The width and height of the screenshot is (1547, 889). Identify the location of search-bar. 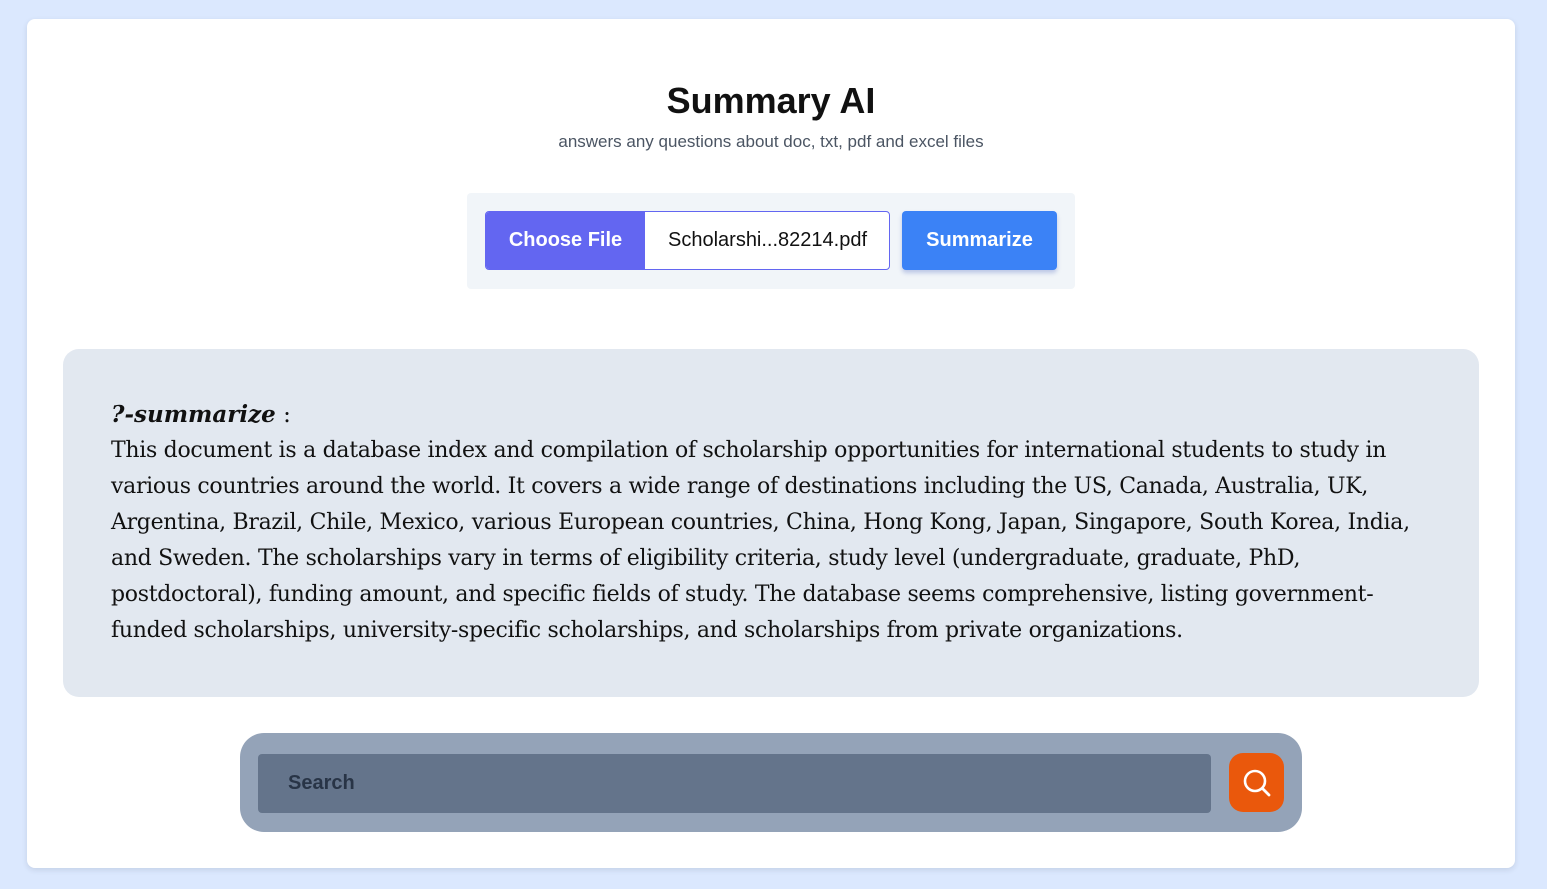
(771, 782).